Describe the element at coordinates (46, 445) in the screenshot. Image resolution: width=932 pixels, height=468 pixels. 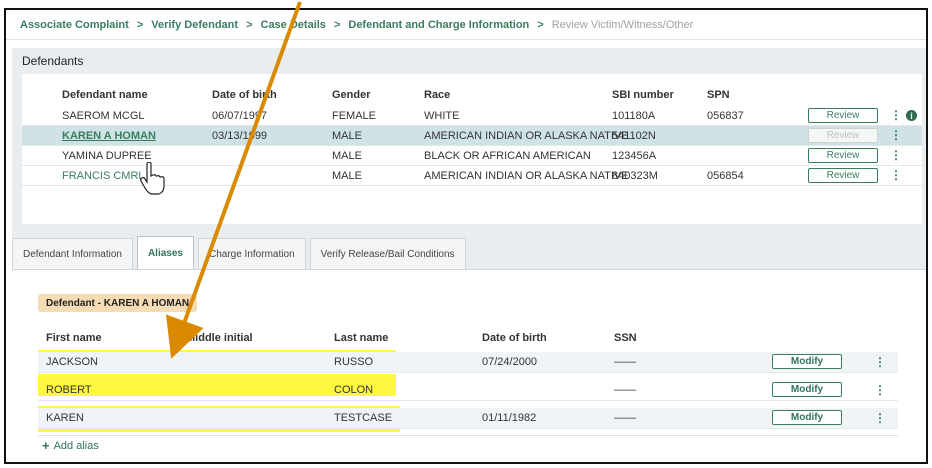
I see `plus-icon: +` at that location.